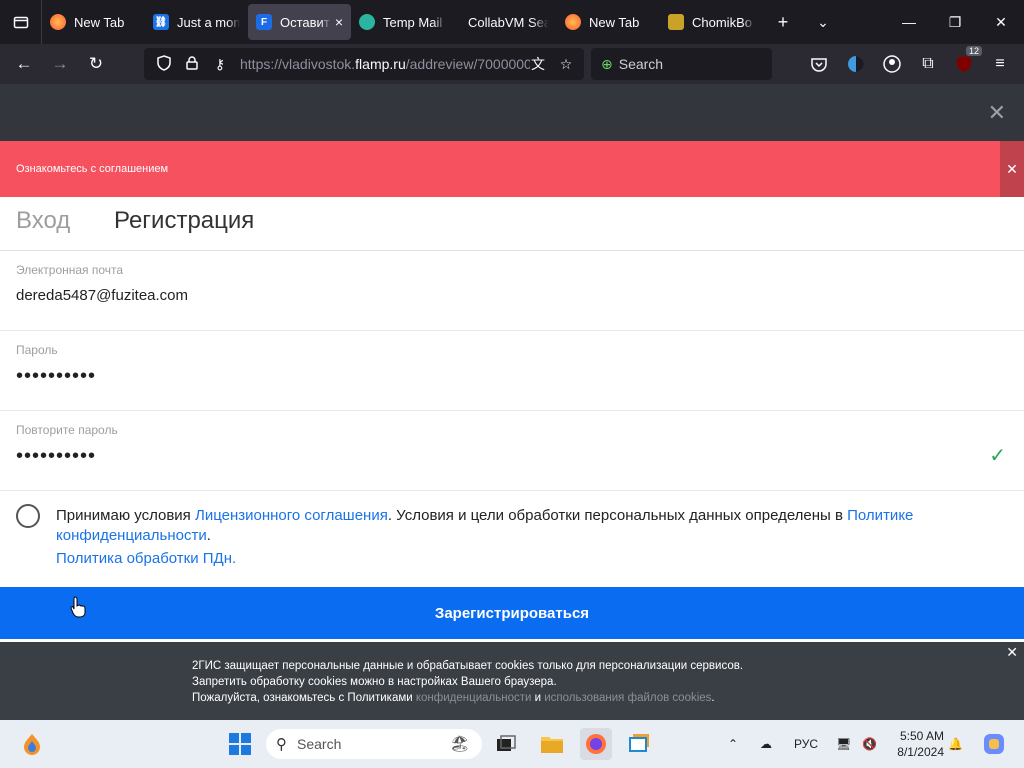  What do you see at coordinates (512, 371) in the screenshot?
I see `password-field: Пароль ••••••••••` at bounding box center [512, 371].